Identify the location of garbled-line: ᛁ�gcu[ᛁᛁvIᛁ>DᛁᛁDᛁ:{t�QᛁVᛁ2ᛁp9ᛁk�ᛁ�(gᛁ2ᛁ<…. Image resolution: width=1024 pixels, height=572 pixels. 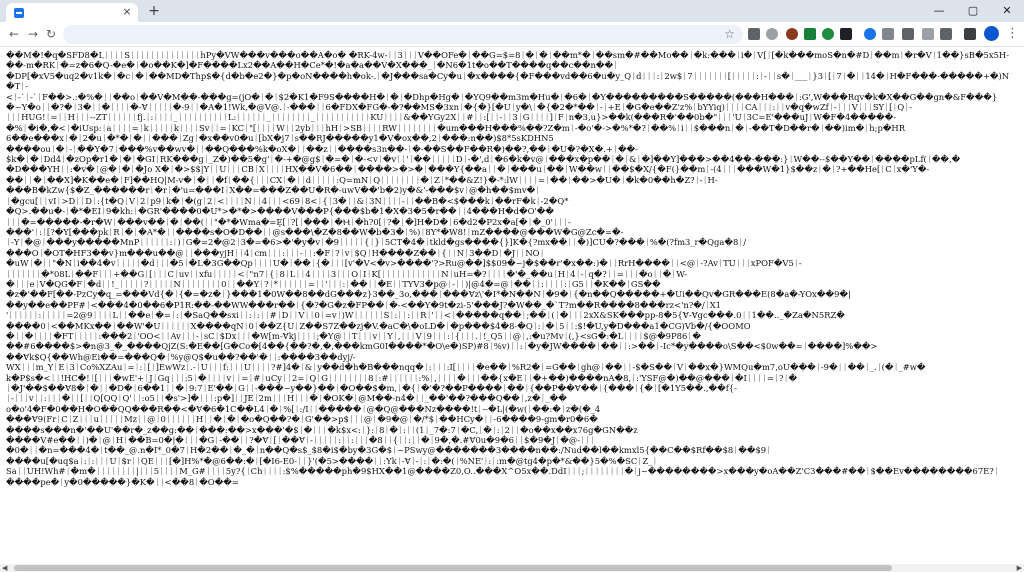
(287, 200).